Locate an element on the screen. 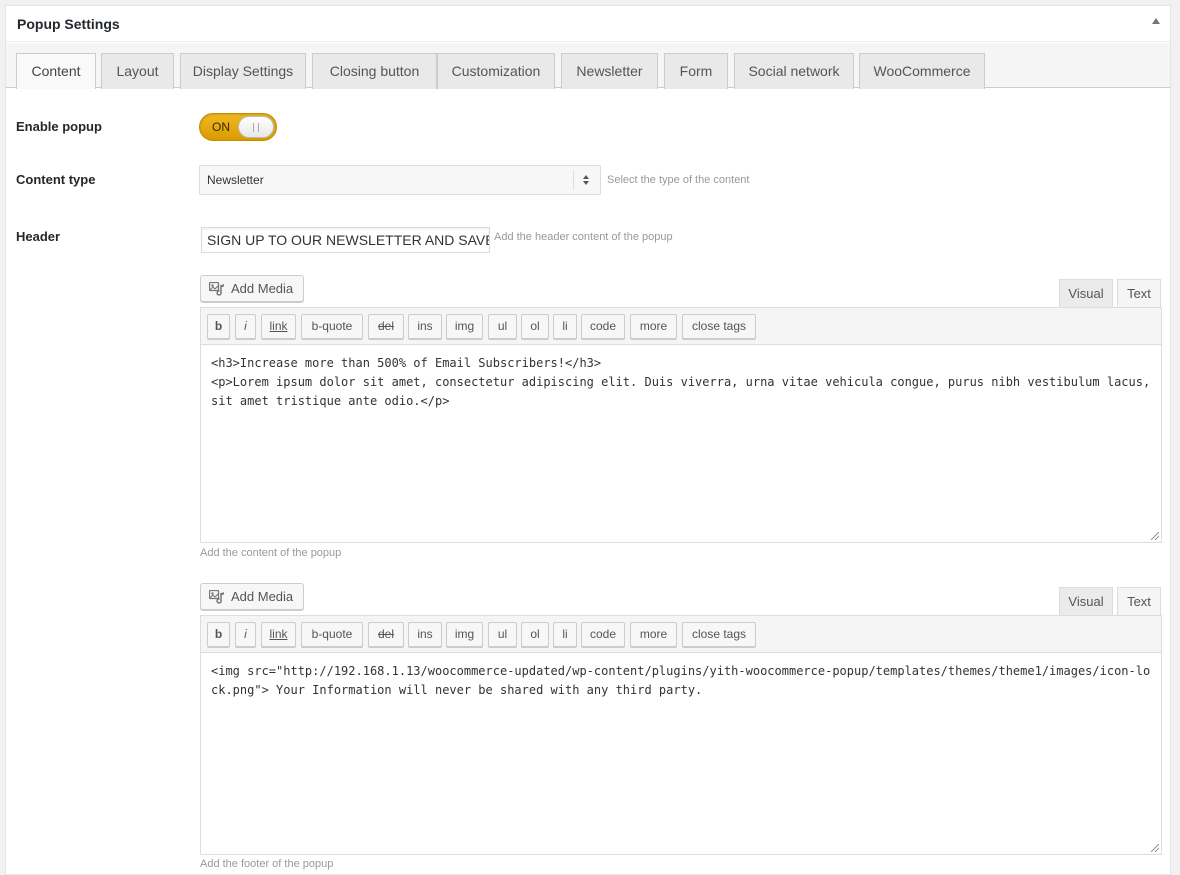 The height and width of the screenshot is (875, 1180). content-type-label: Content type is located at coordinates (56, 179).